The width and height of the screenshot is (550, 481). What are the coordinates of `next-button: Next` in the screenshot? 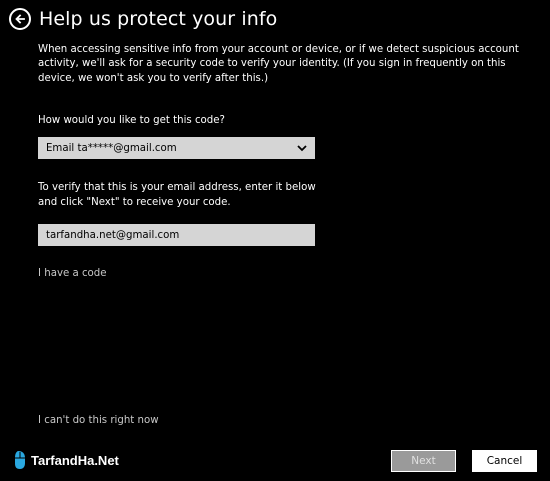 It's located at (423, 461).